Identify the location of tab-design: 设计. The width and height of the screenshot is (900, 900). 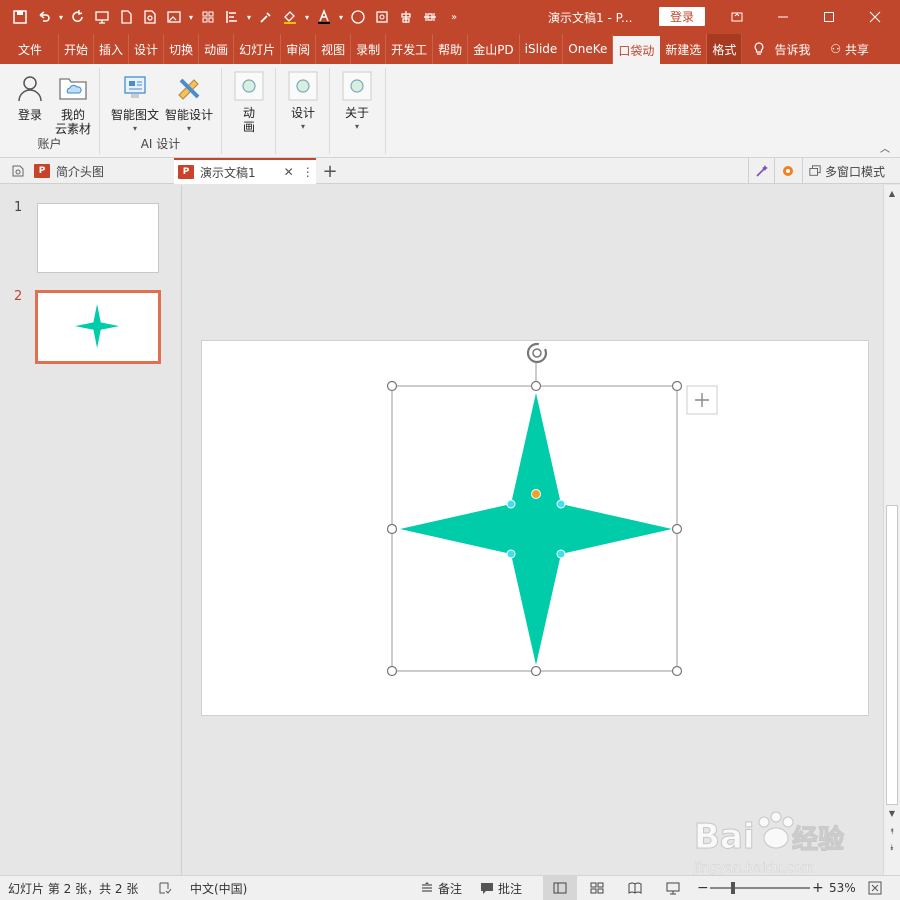
(147, 49).